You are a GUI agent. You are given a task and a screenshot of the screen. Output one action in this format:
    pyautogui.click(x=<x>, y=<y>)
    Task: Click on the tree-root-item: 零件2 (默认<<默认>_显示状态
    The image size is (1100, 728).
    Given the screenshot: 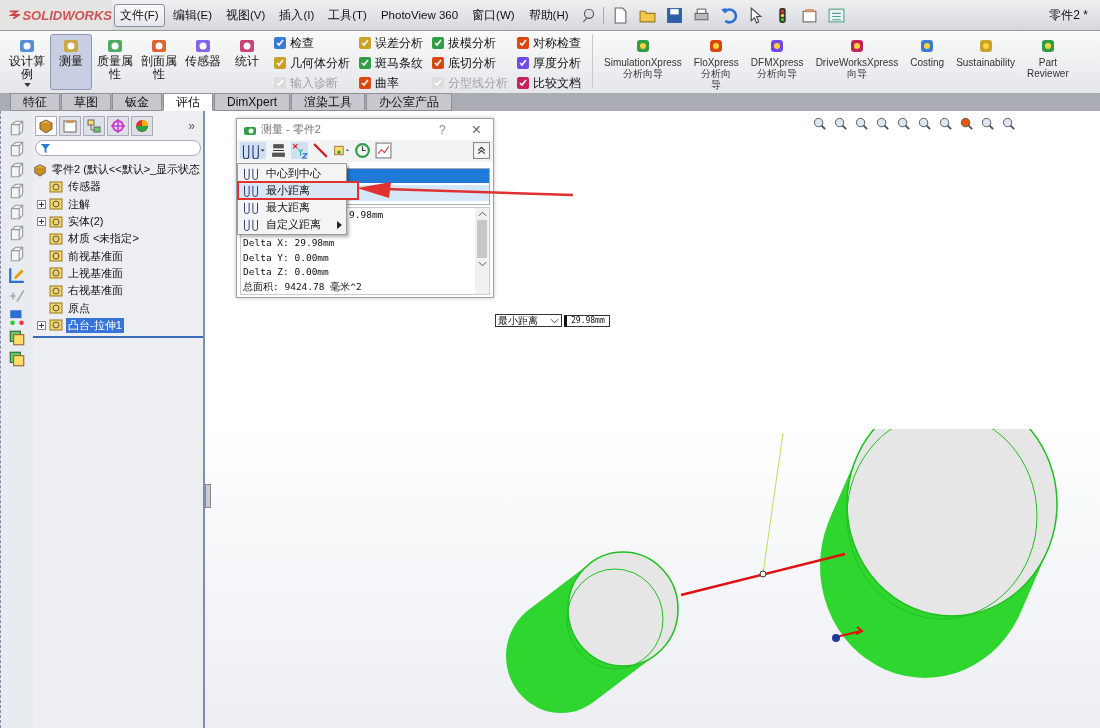 What is the action you would take?
    pyautogui.click(x=126, y=170)
    